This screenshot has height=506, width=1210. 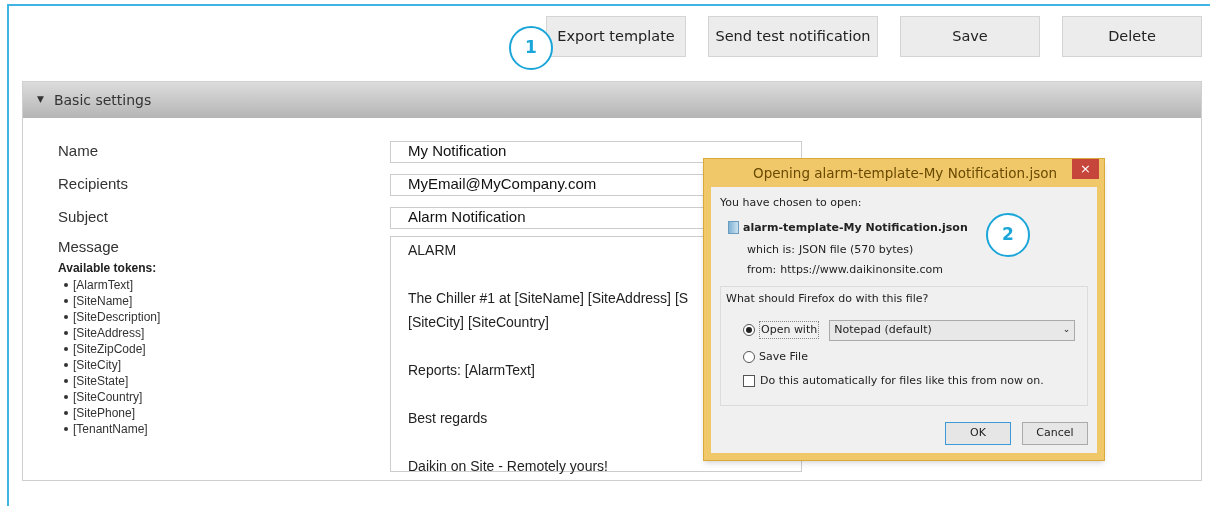 I want to click on token-item: [SiteZipCode], so click(x=109, y=349).